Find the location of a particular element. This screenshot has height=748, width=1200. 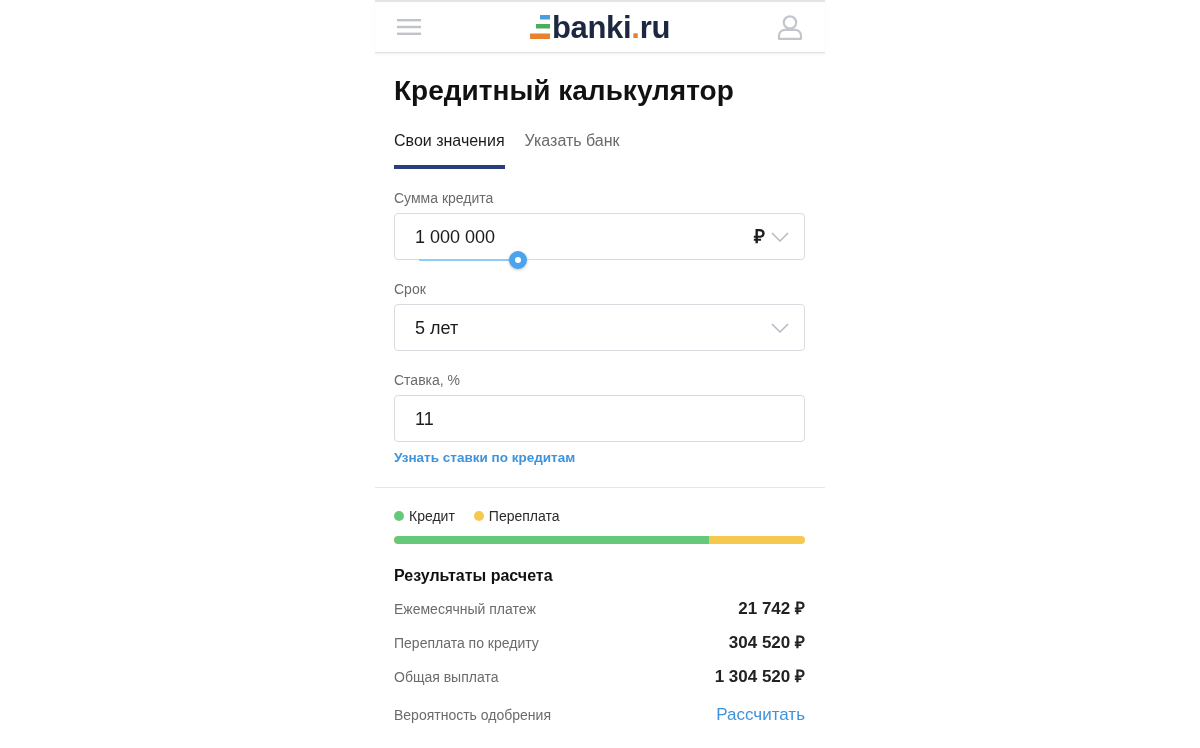

result-value: 1 304 520 ₽ is located at coordinates (759, 677).